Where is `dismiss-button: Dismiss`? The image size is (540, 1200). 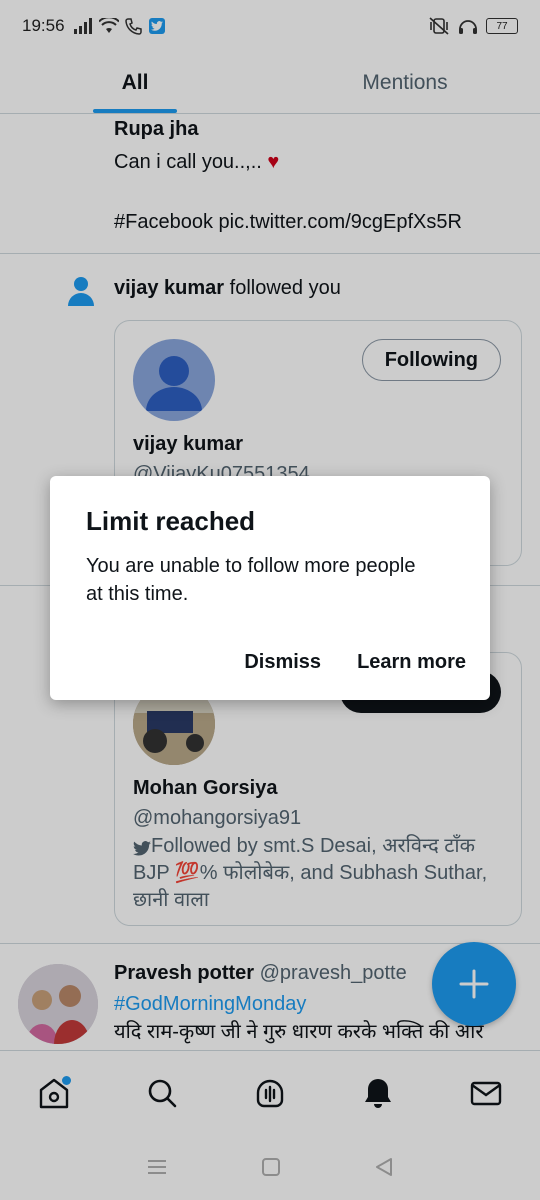 dismiss-button: Dismiss is located at coordinates (282, 662).